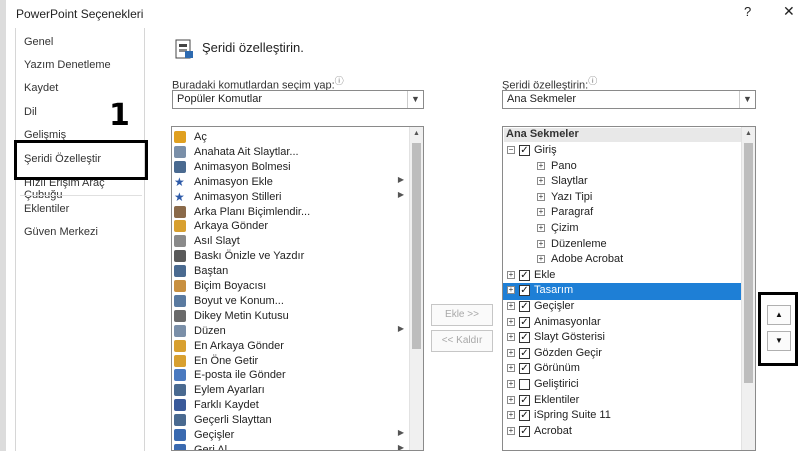 Image resolution: width=800 pixels, height=451 pixels. Describe the element at coordinates (622, 151) in the screenshot. I see `tree-item: − ✓ Giriş` at that location.